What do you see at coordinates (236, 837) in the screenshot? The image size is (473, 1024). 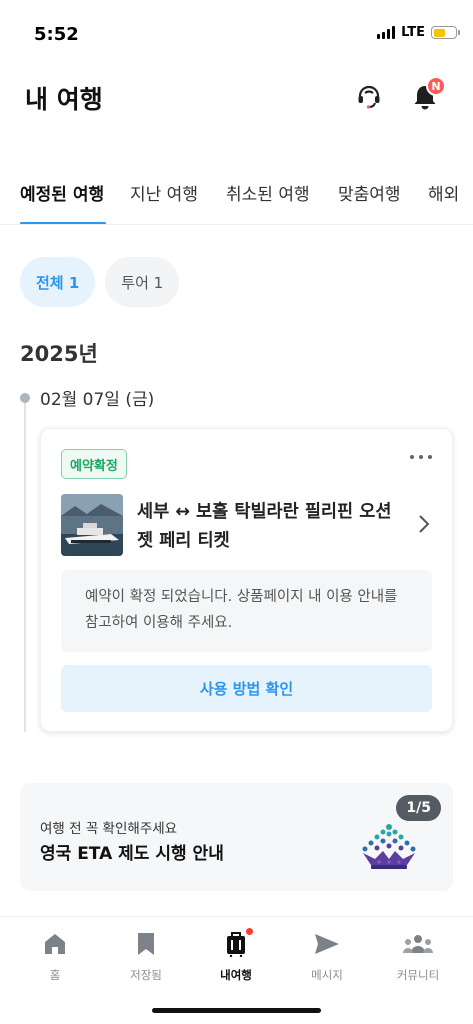 I see `promo-banner: 여행 전 꼭 확인해주세요 영국 ETA 제도 시행 안내 1/5` at bounding box center [236, 837].